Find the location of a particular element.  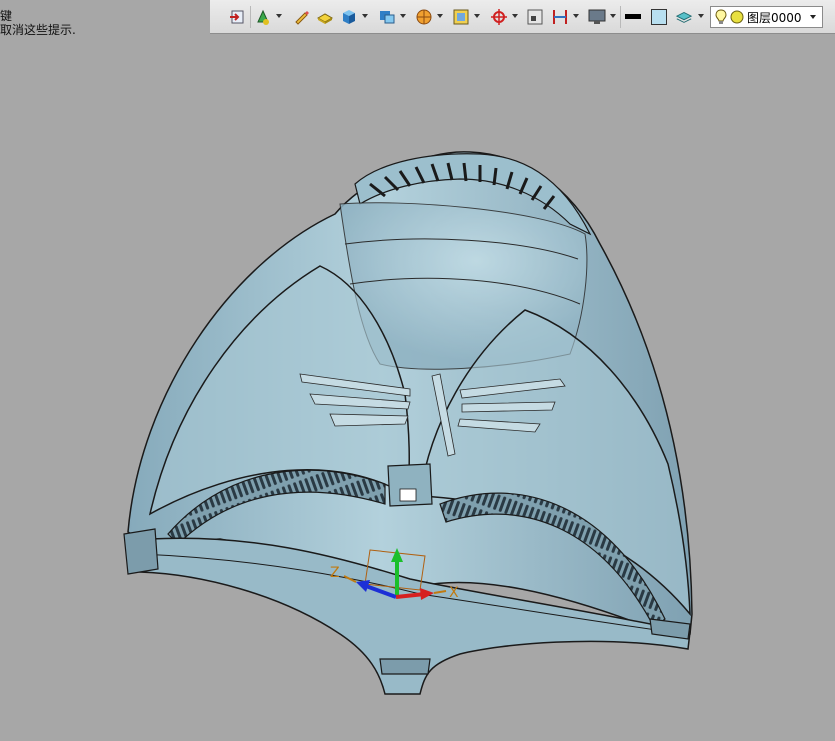

hint-line-1: 键 is located at coordinates (6, 16).